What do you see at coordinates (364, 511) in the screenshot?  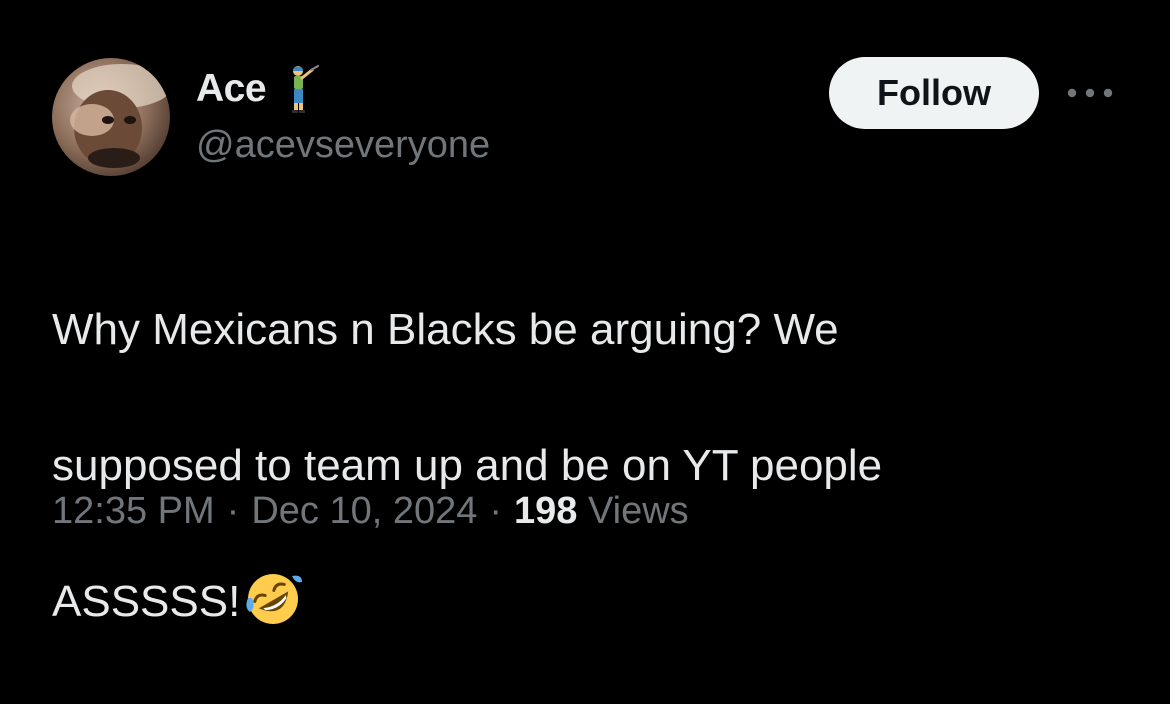 I see `tweet-date: Dec 10, 2024` at bounding box center [364, 511].